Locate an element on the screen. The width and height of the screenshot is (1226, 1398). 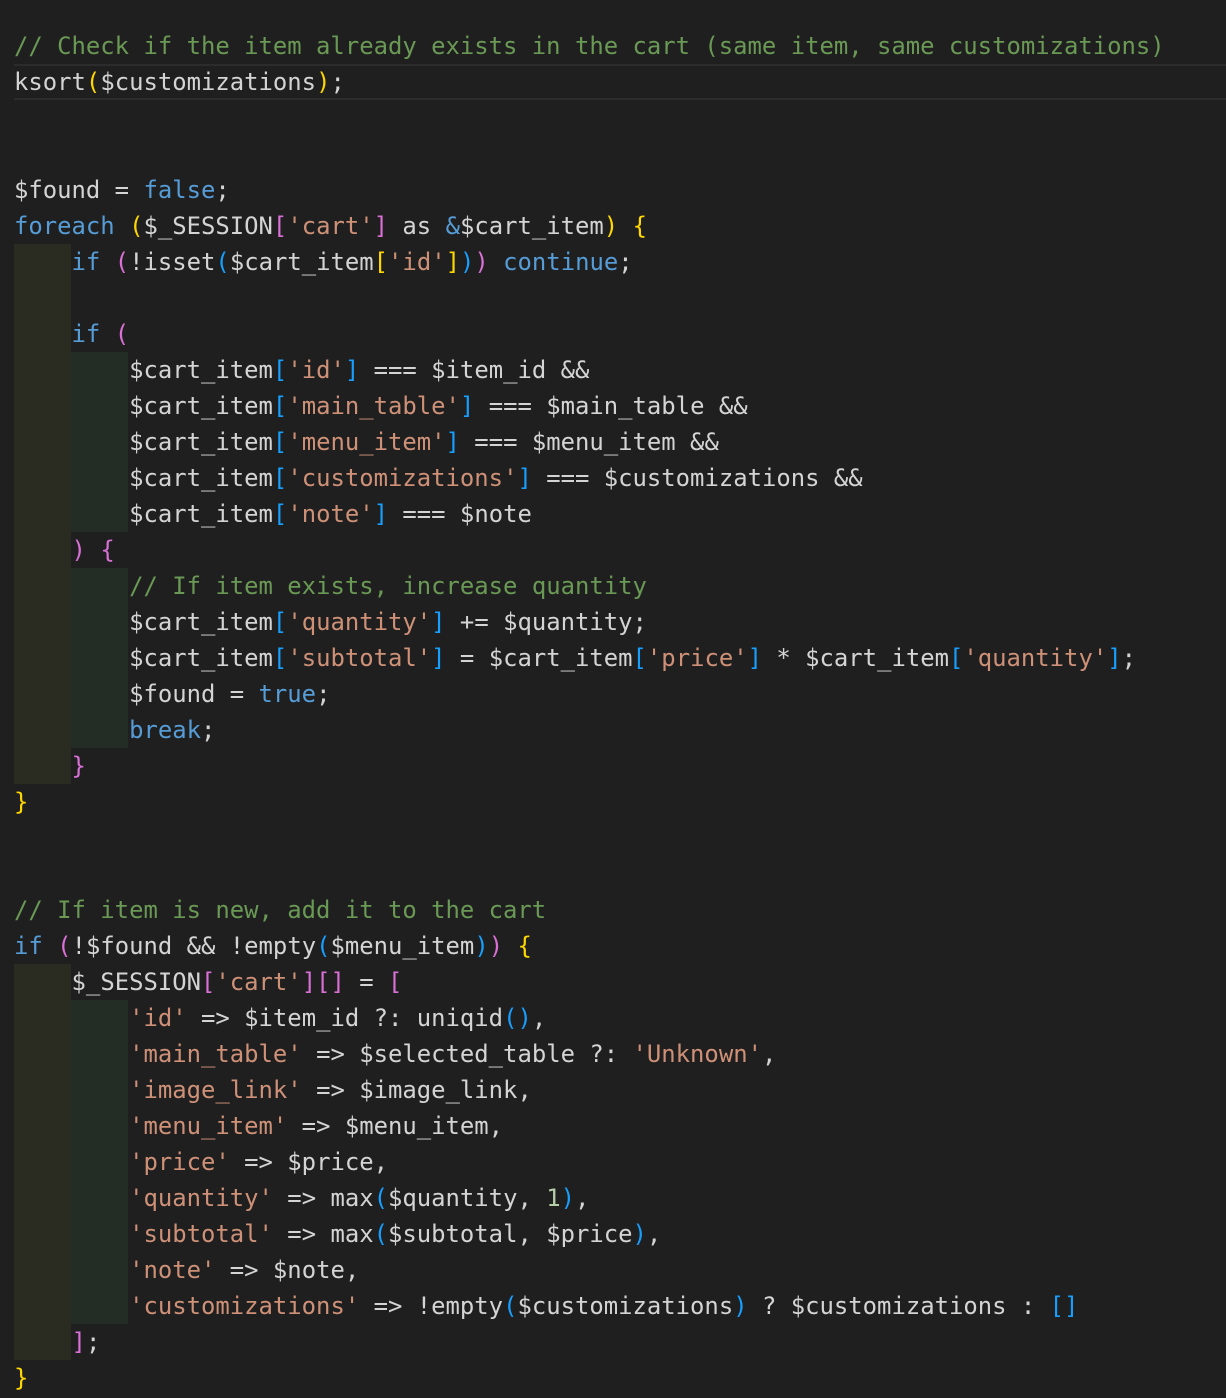
code-text: 'menu_item' => $menu_item, is located at coordinates (258, 1126).